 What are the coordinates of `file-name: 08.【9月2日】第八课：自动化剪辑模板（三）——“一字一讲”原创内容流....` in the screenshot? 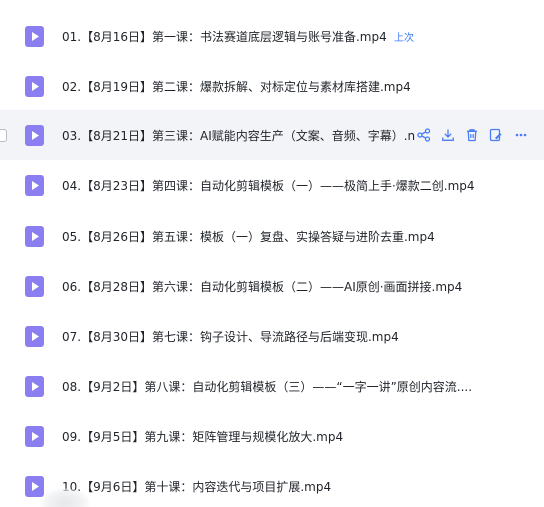 It's located at (267, 386).